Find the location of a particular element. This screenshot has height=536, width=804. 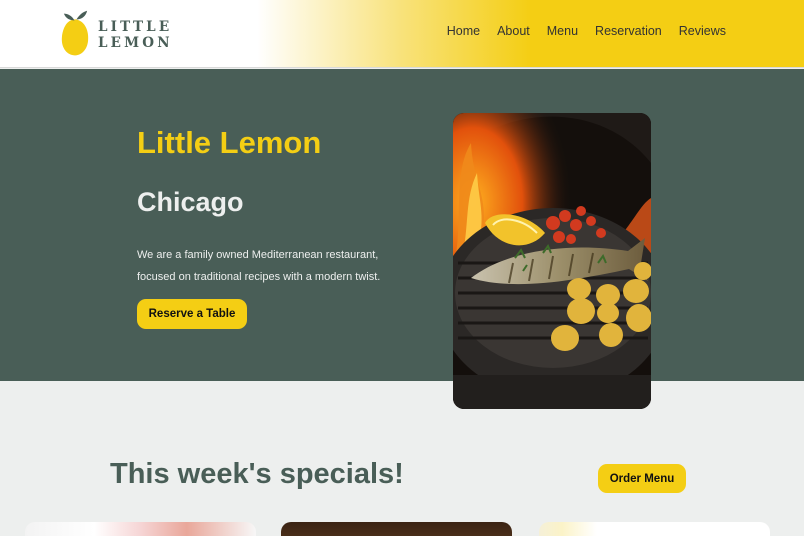

hero-image is located at coordinates (552, 261).